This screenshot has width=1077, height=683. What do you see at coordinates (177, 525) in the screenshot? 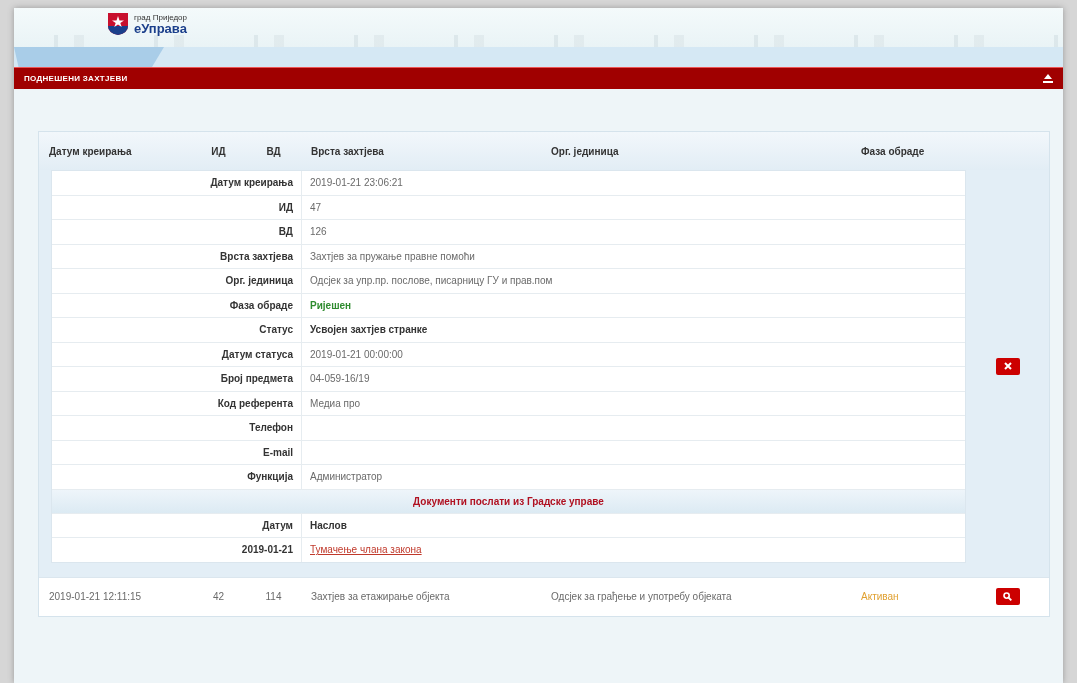
I see `column-header: Датум` at bounding box center [177, 525].